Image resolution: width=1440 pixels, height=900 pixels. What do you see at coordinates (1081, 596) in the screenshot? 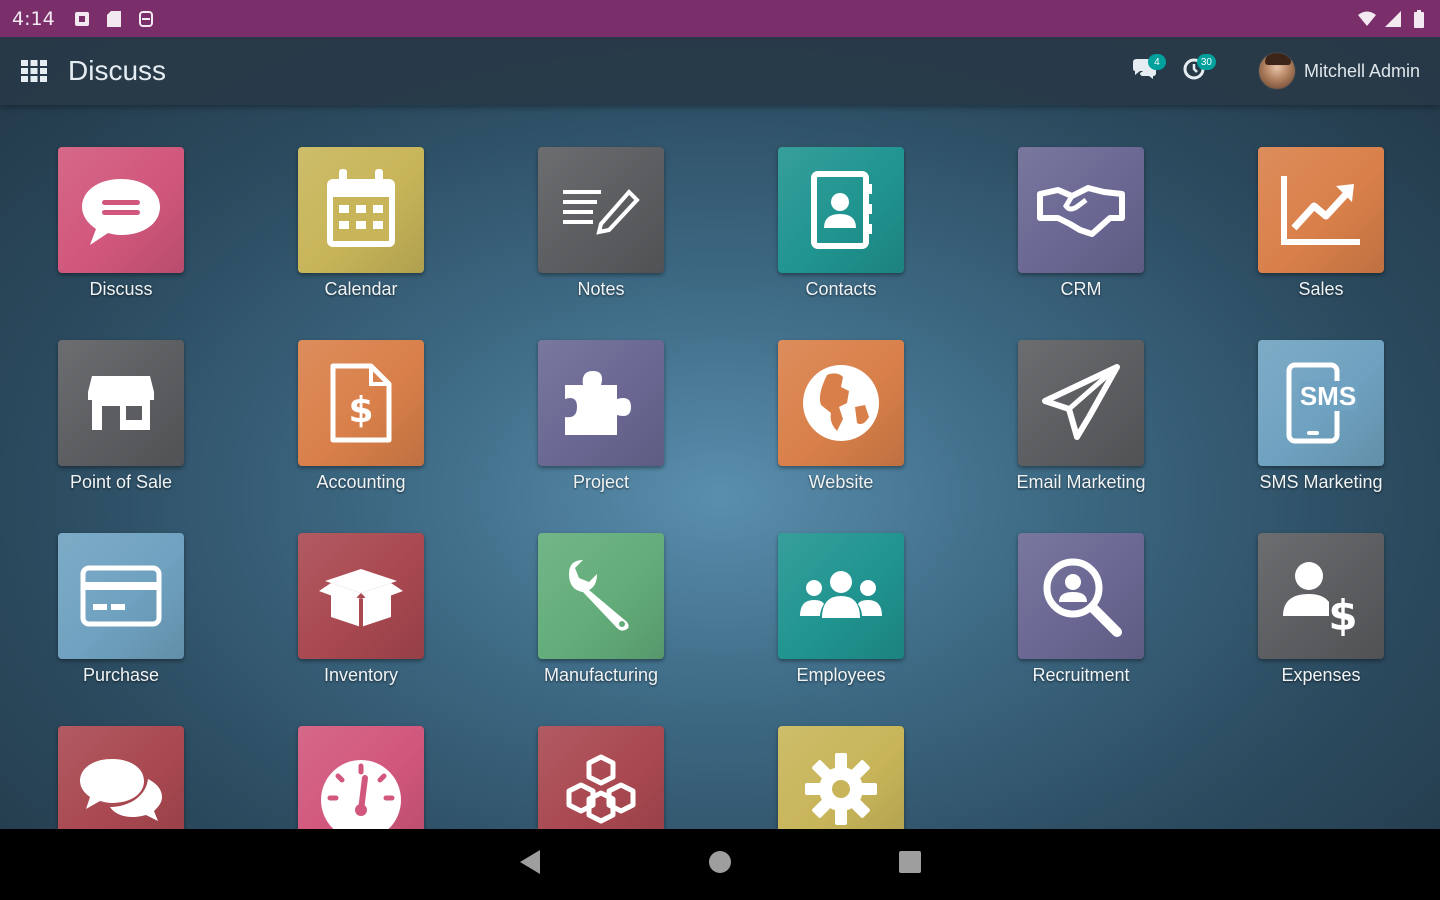
I see `magnifier-person-icon` at bounding box center [1081, 596].